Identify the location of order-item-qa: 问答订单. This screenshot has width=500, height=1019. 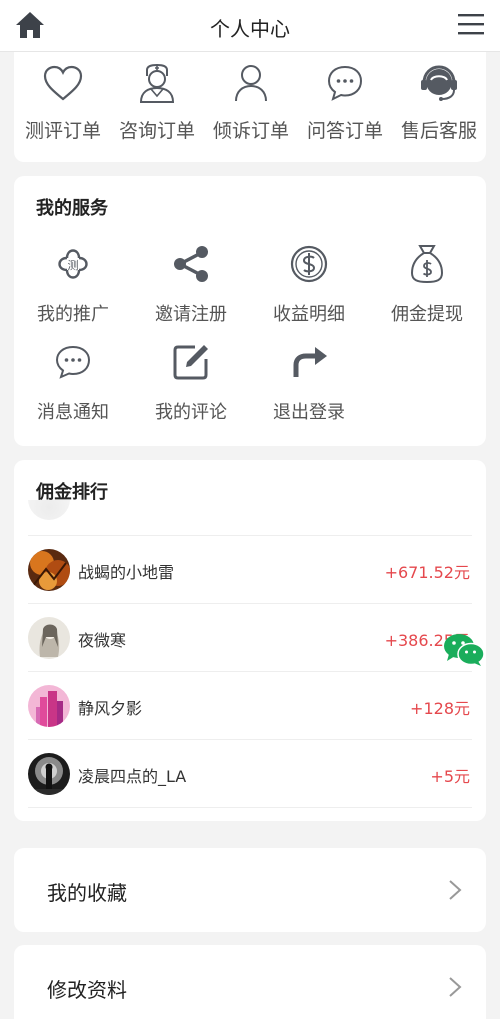
(345, 95).